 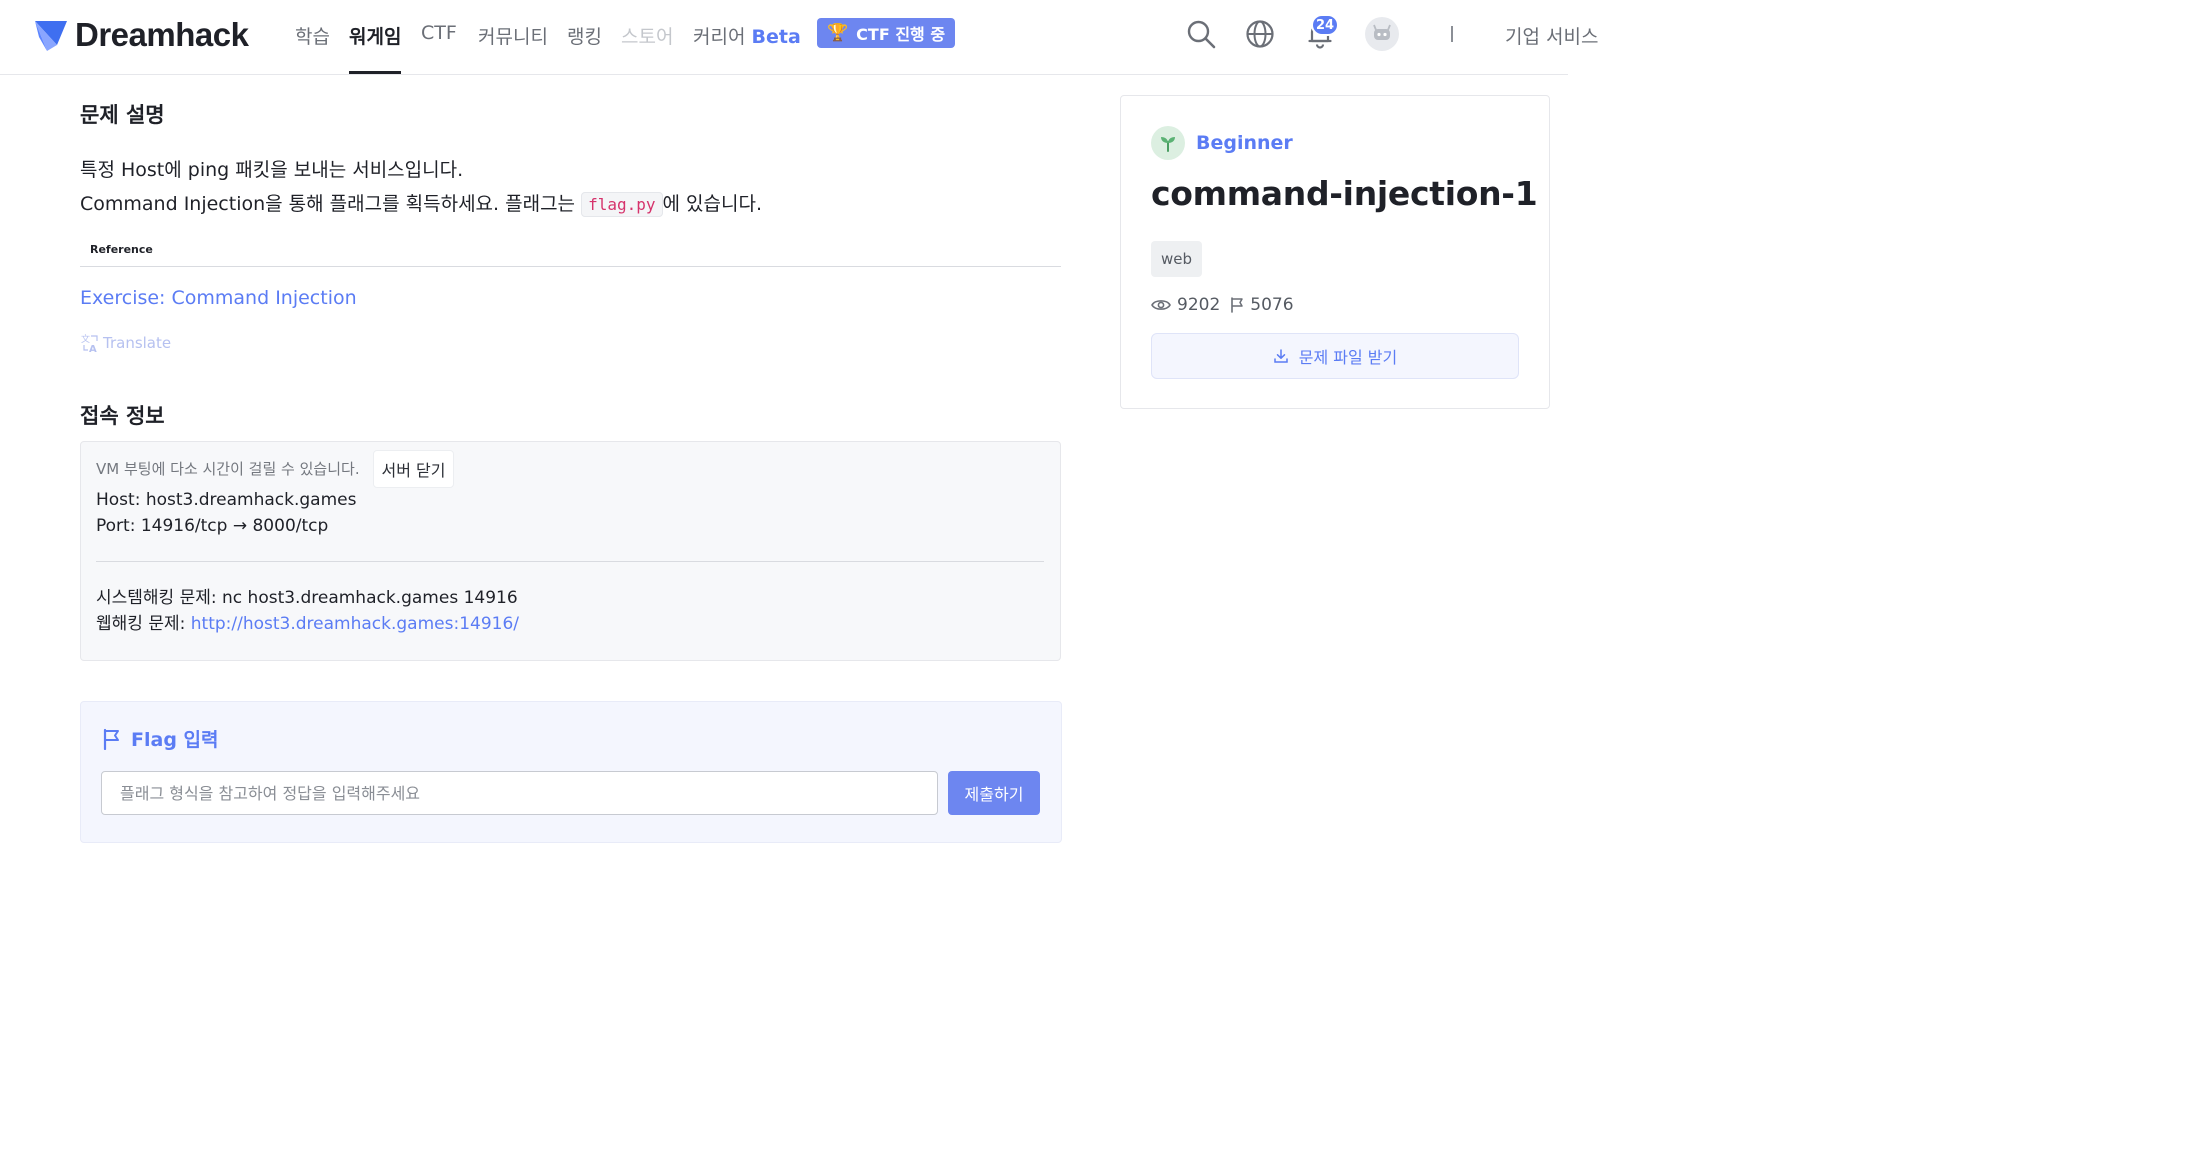 I want to click on nav-divider, so click(x=1452, y=34).